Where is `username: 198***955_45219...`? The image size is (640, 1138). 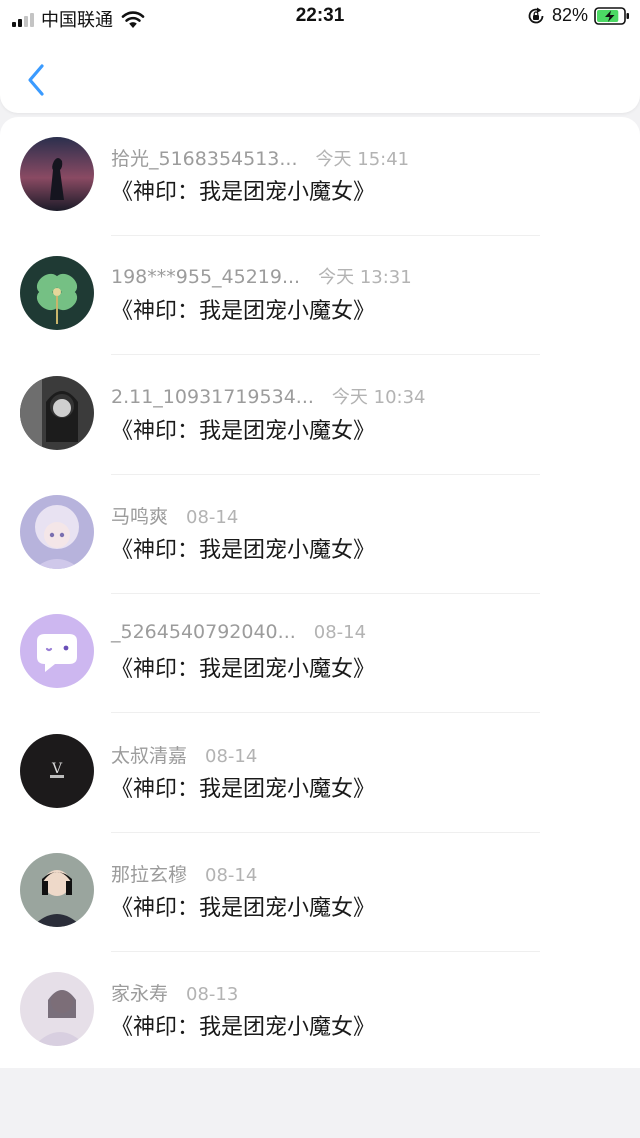 username: 198***955_45219... is located at coordinates (206, 277).